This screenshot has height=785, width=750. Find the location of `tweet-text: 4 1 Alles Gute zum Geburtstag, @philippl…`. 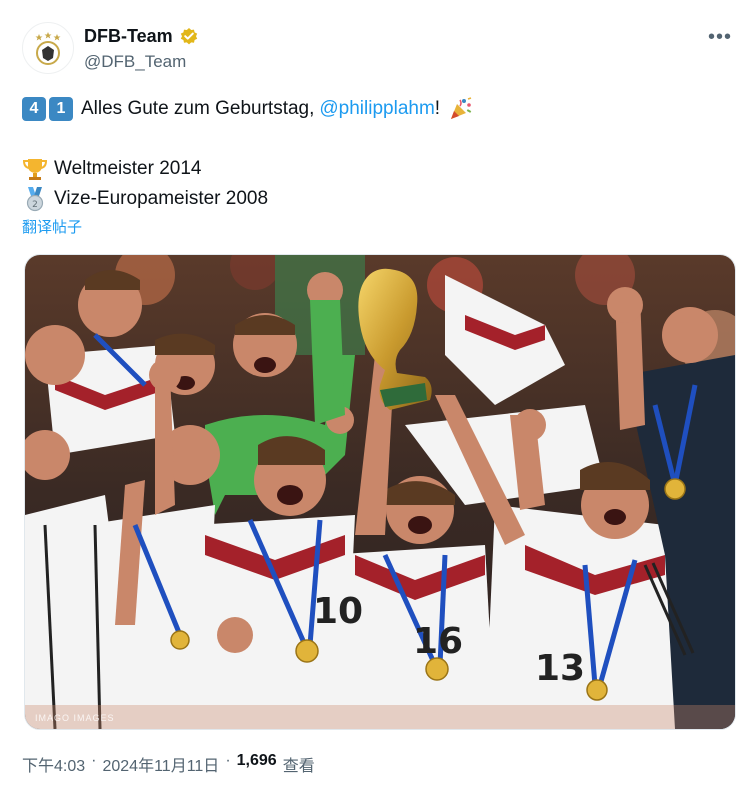

tweet-text: 4 1 Alles Gute zum Geburtstag, @philippl… is located at coordinates (372, 154).